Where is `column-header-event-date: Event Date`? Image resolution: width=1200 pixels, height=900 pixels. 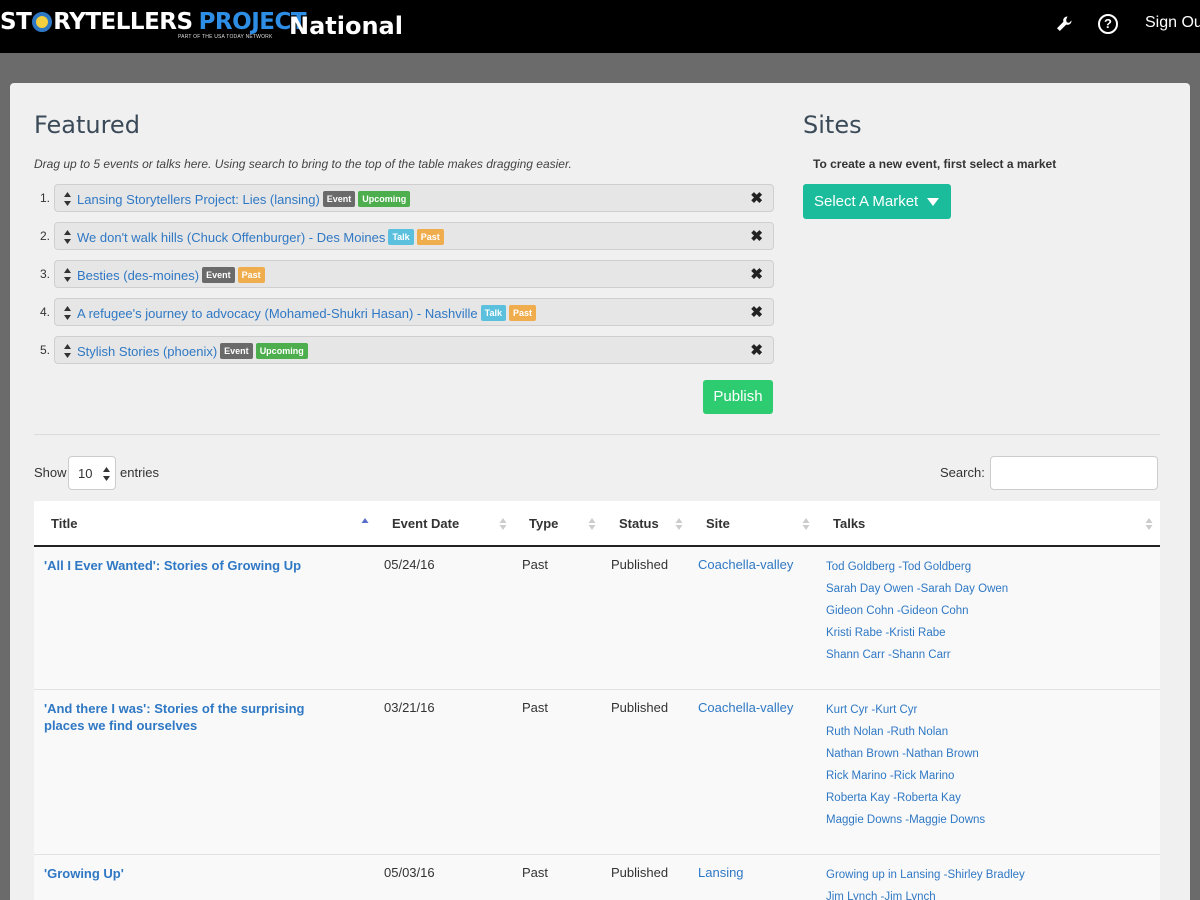
column-header-event-date: Event Date is located at coordinates (425, 523).